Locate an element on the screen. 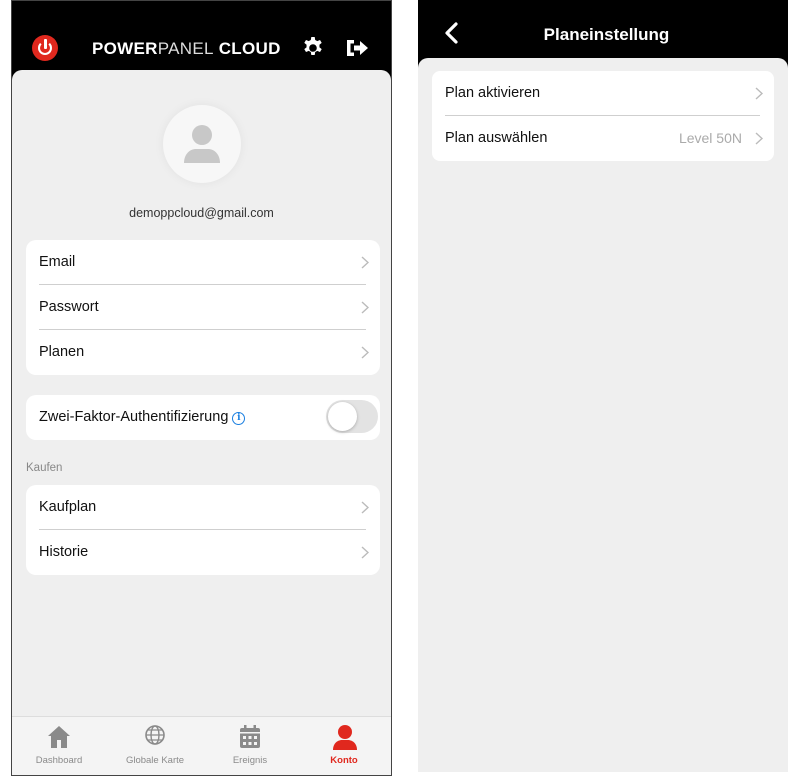  two-factor-card: Zwei-Faktor-Authentifizierung i is located at coordinates (203, 417).